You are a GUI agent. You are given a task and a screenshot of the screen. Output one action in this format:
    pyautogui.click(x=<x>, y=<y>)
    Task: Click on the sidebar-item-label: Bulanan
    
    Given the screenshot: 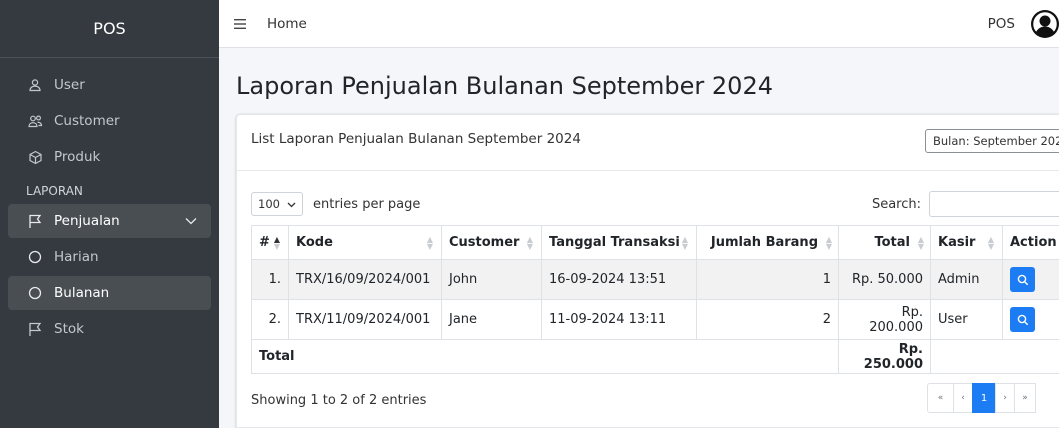 What is the action you would take?
    pyautogui.click(x=82, y=293)
    